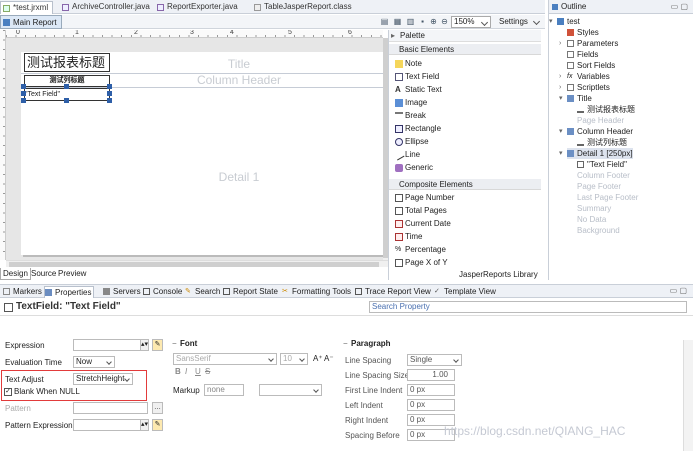 This screenshot has height=451, width=693. Describe the element at coordinates (564, 21) in the screenshot. I see `outline-root: ▾ test` at that location.